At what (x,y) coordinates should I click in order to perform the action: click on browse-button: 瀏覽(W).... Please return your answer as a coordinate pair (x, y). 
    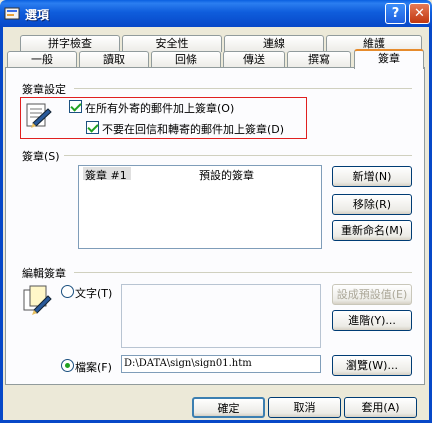
    Looking at the image, I should click on (372, 365).